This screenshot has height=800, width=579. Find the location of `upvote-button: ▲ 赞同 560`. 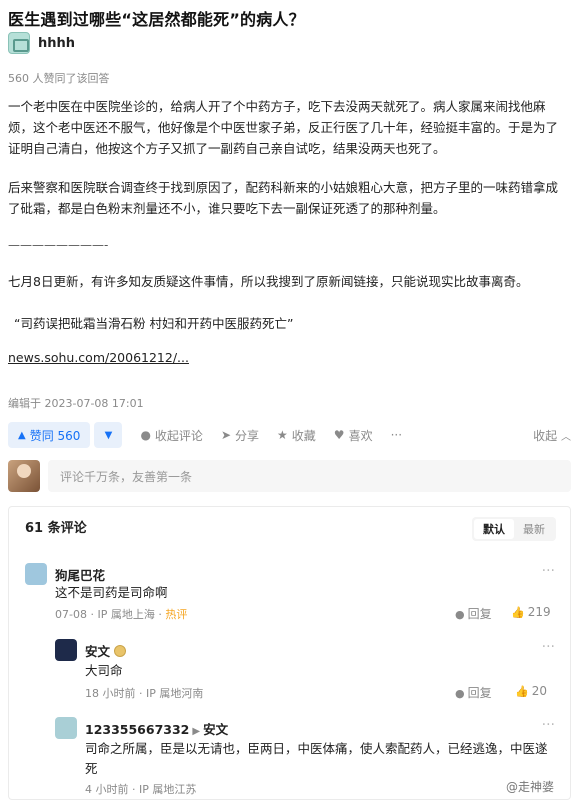

upvote-button: ▲ 赞同 560 is located at coordinates (49, 435).